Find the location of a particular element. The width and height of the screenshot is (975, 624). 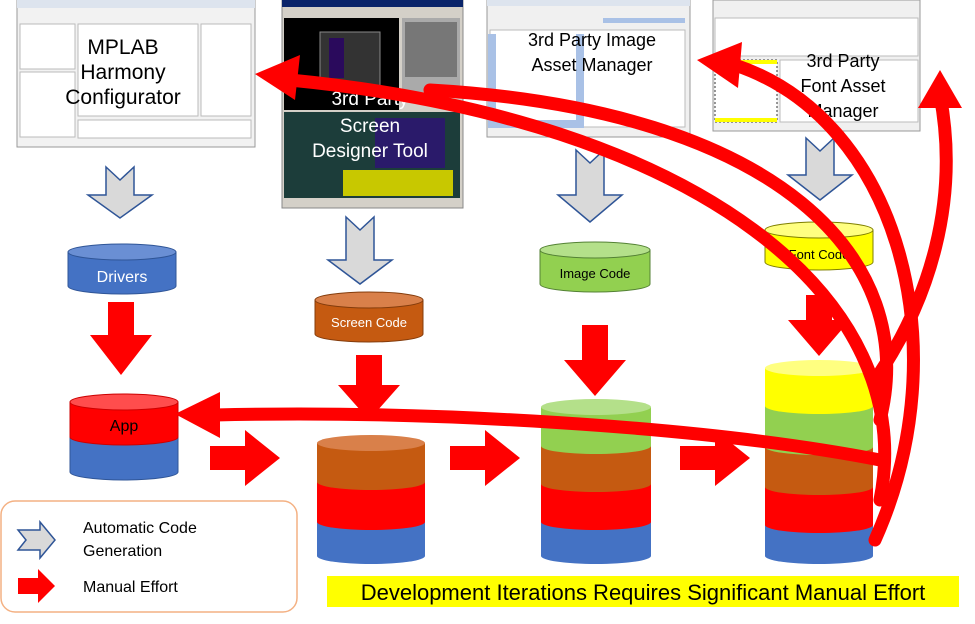

svg-text: Configurator is located at coordinates (123, 97).